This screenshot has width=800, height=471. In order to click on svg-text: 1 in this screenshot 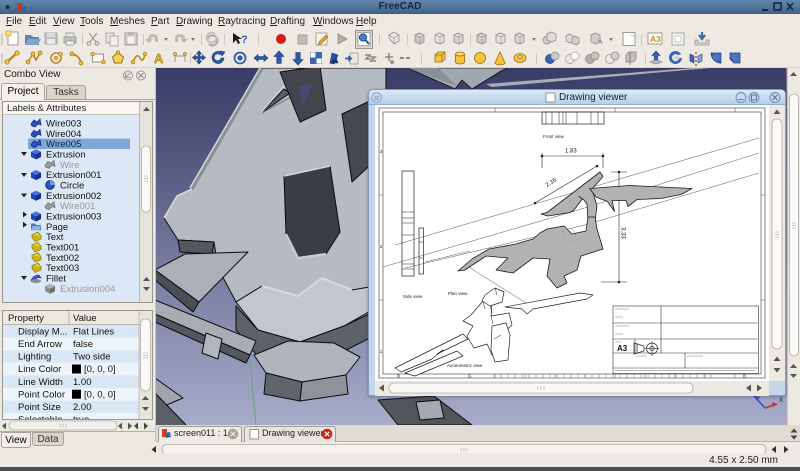, I will do `click(381, 351)`.